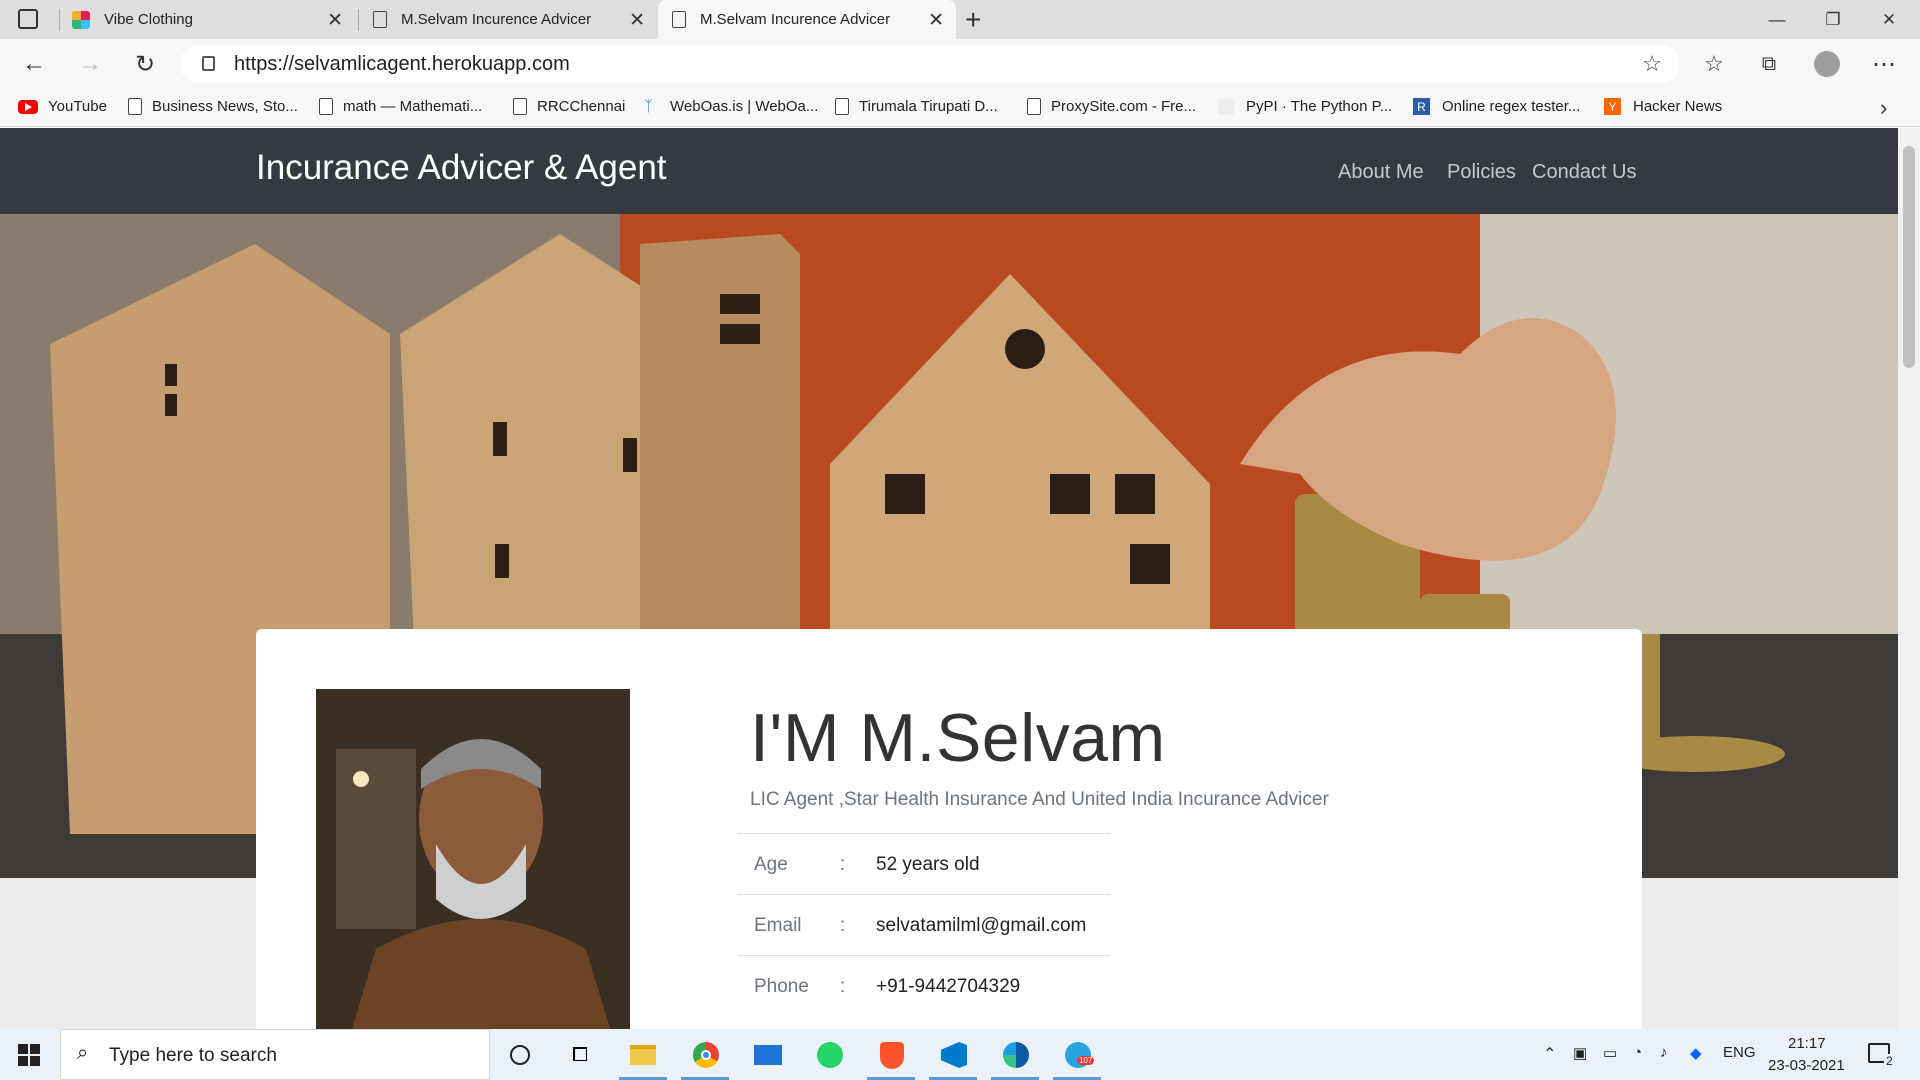  Describe the element at coordinates (781, 986) in the screenshot. I see `info-label: Phone` at that location.